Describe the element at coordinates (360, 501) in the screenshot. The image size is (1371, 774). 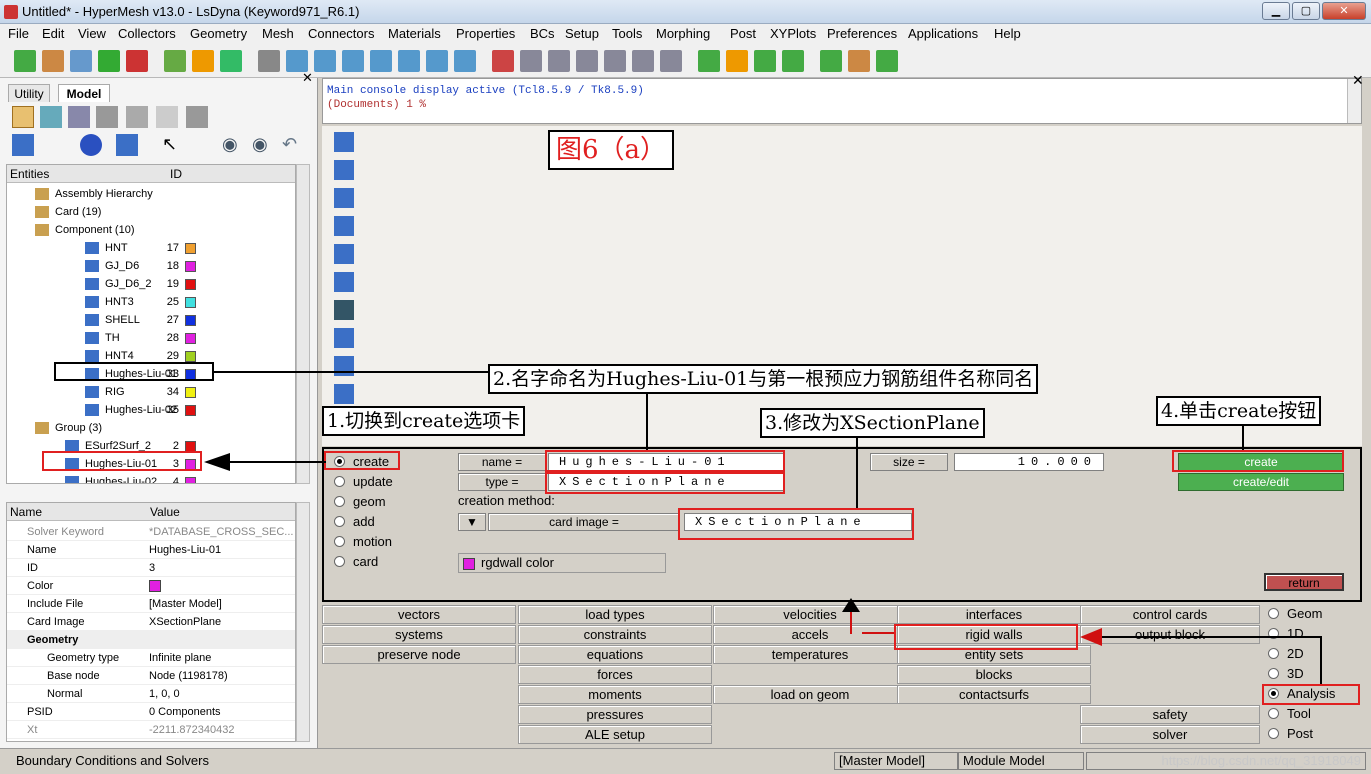
I see `radio-geom: geom` at that location.